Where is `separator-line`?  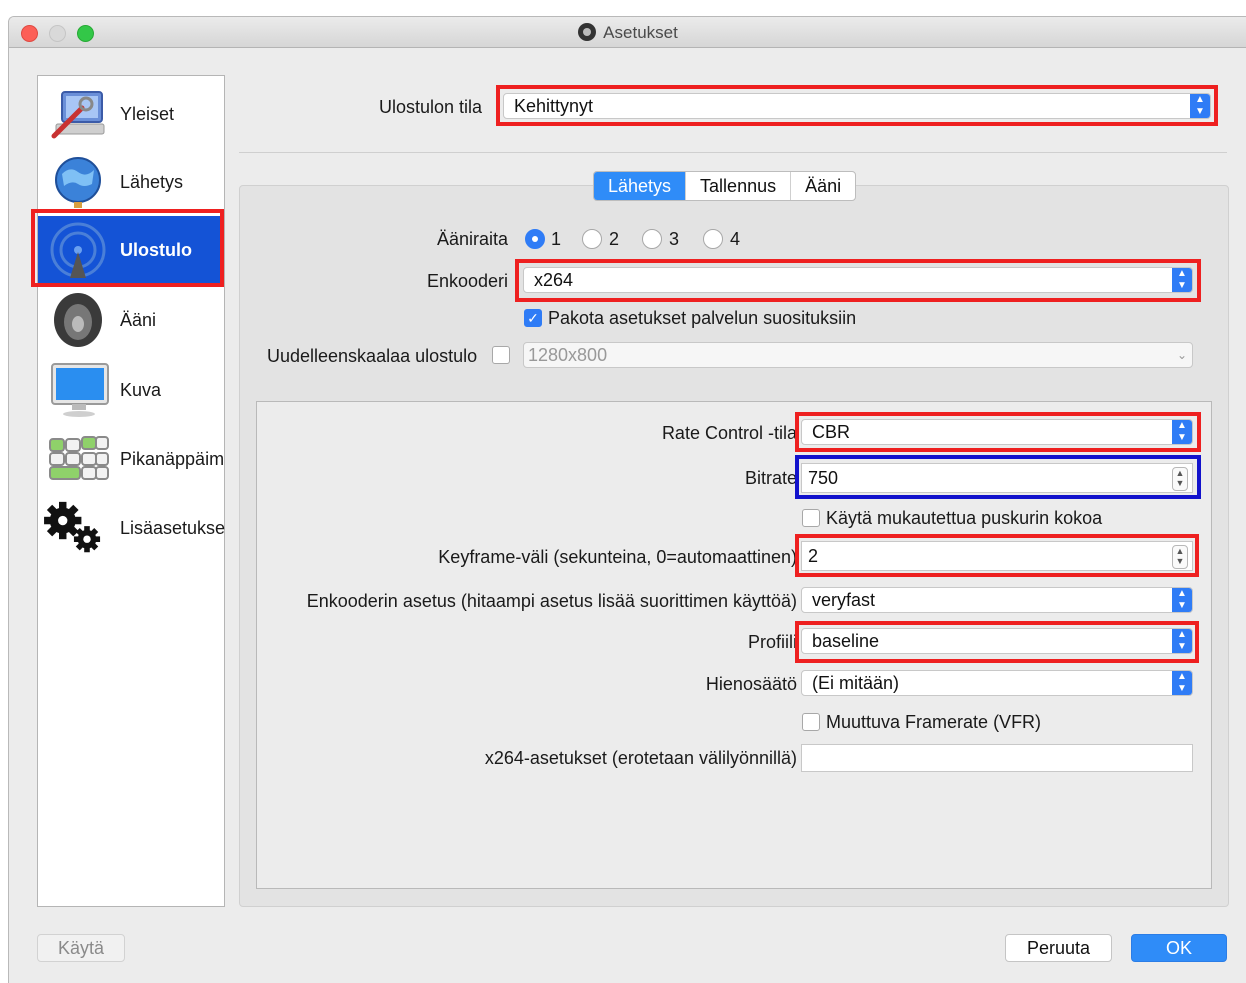
separator-line is located at coordinates (733, 152).